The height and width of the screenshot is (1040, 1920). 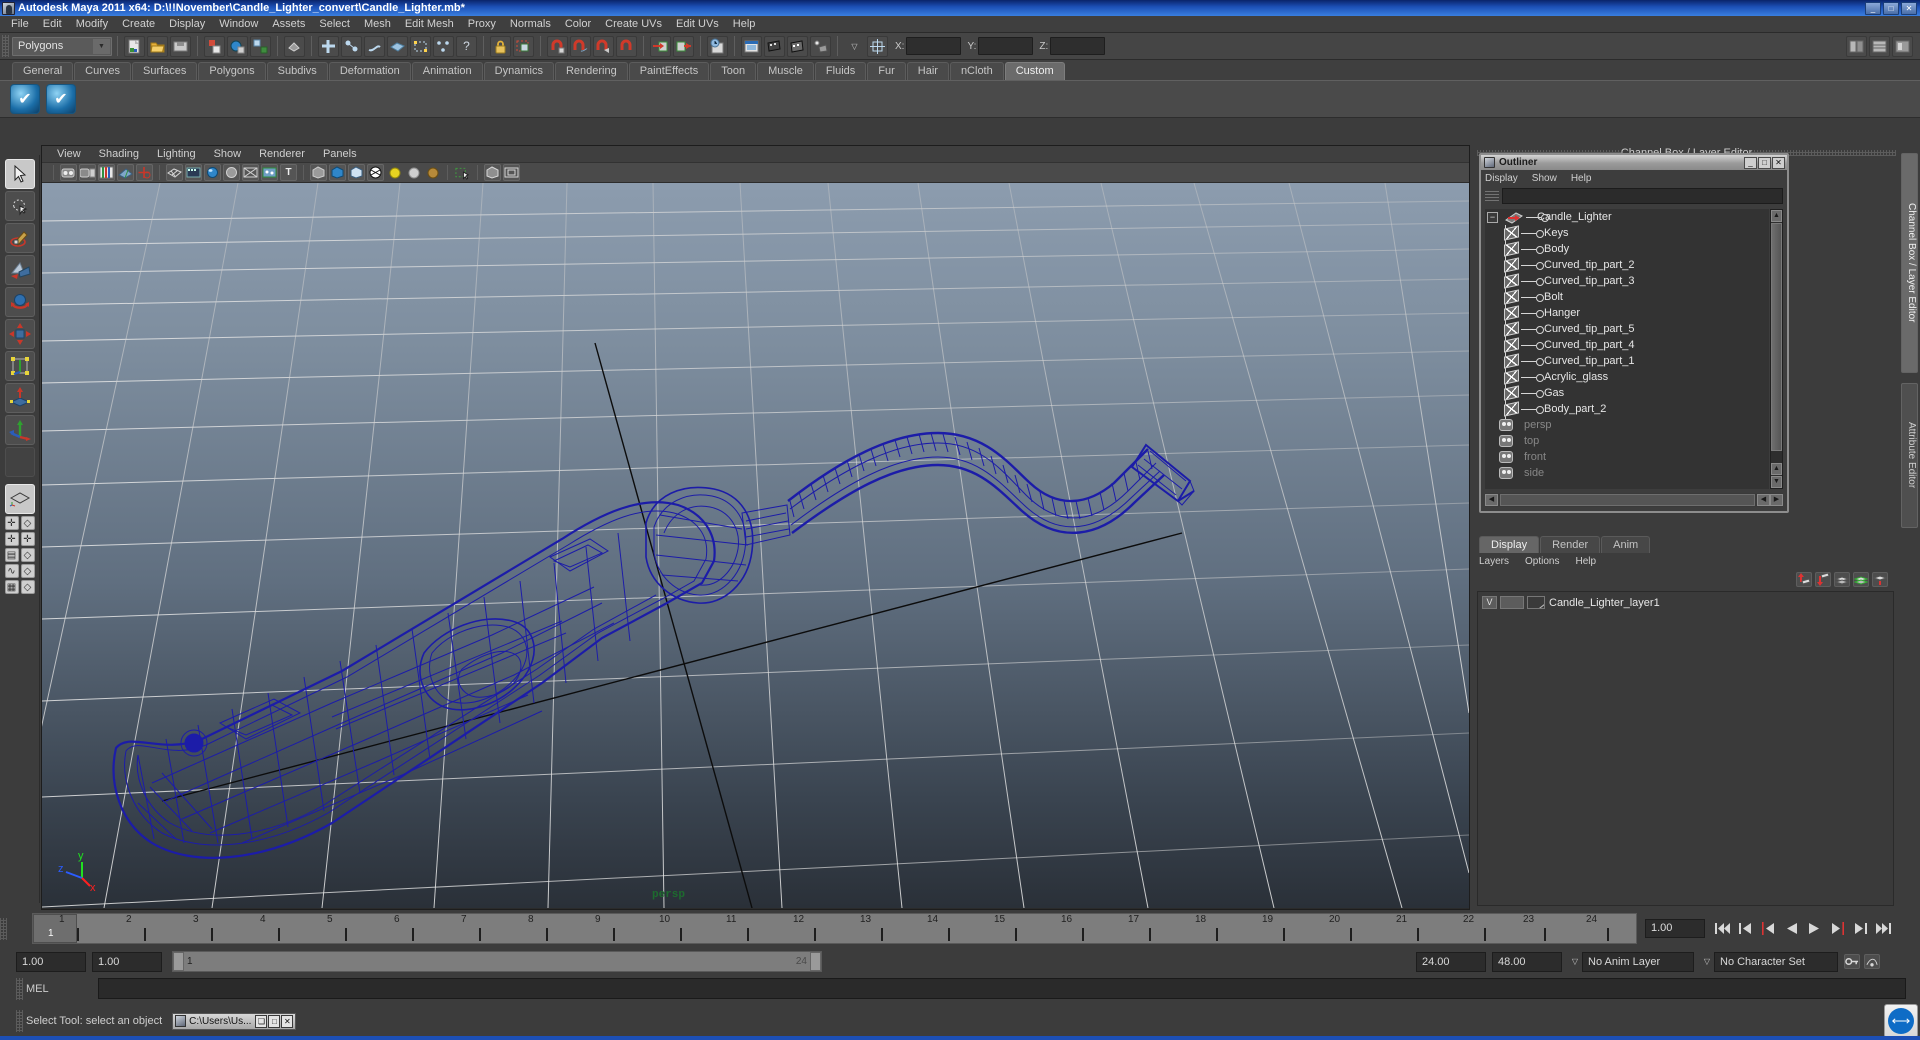 I want to click on coord-y-field, so click(x=1006, y=46).